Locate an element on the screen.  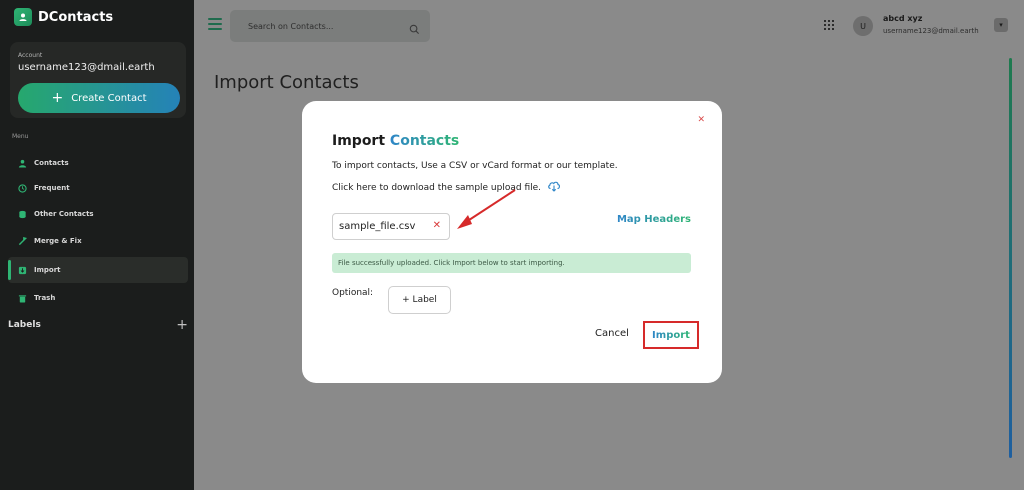
file-name: sample_file.csv is located at coordinates (377, 226).